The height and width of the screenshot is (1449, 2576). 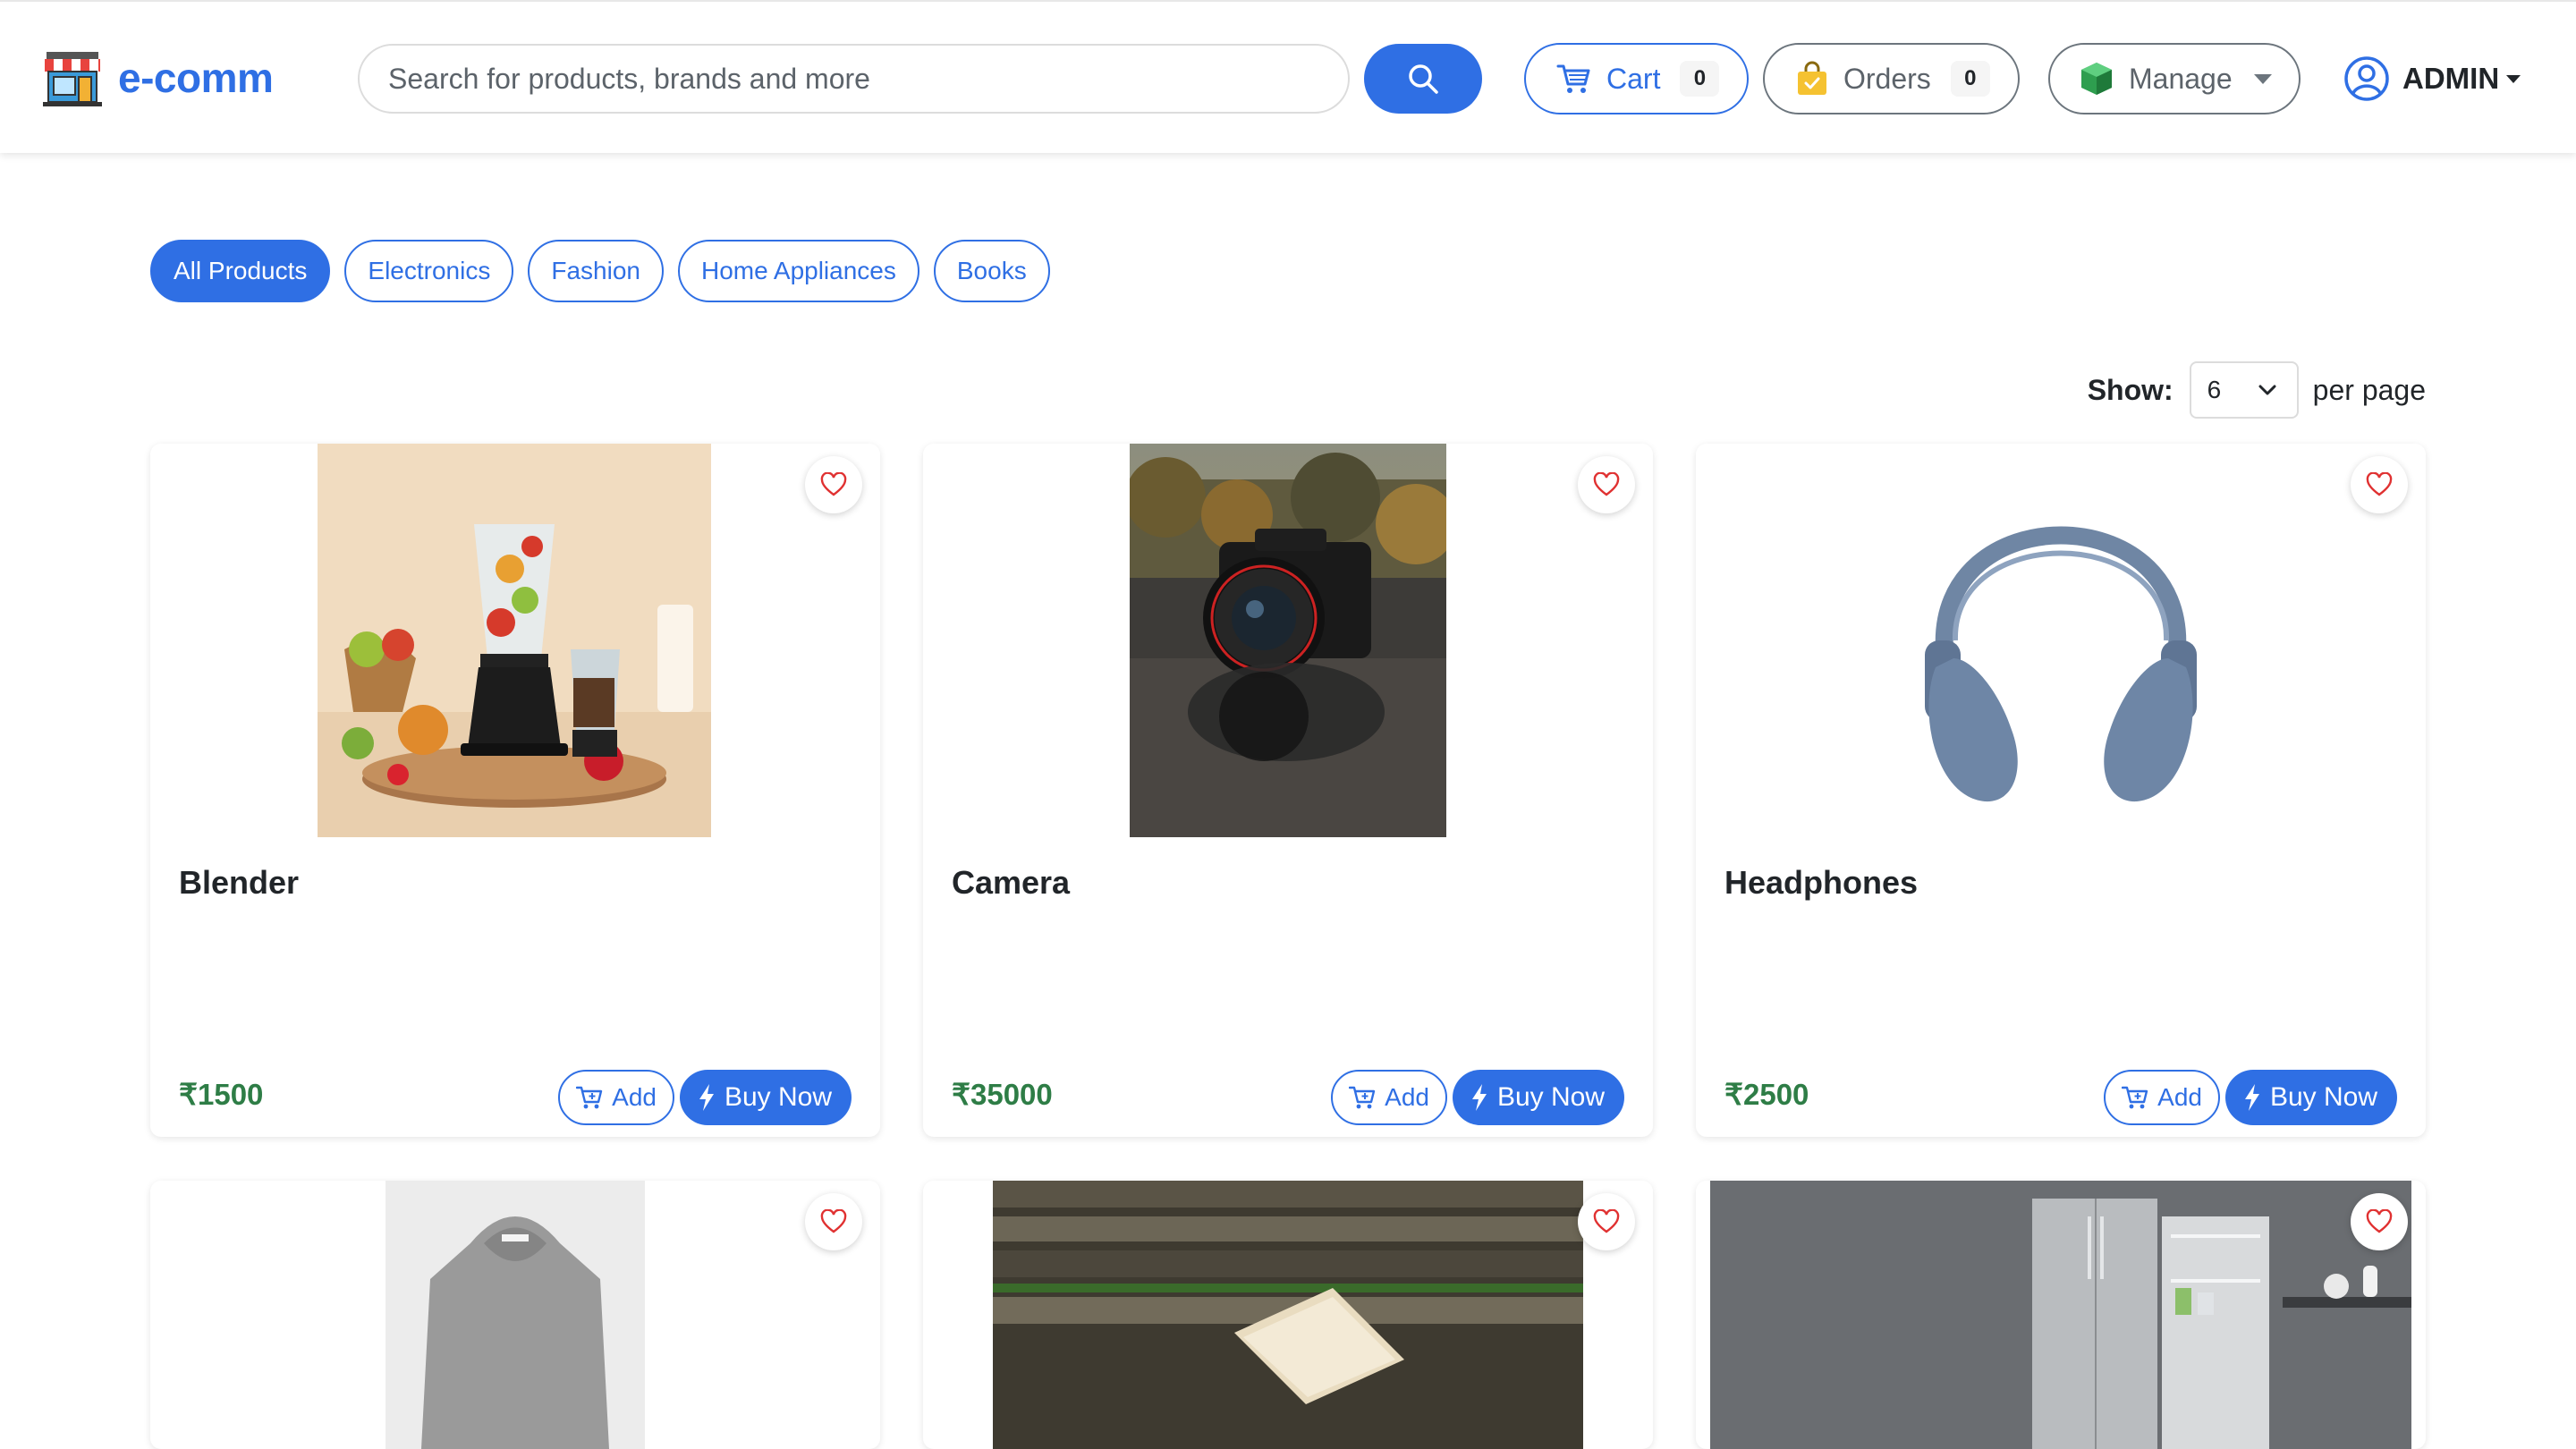 I want to click on user-menu: ADMIN, so click(x=2432, y=79).